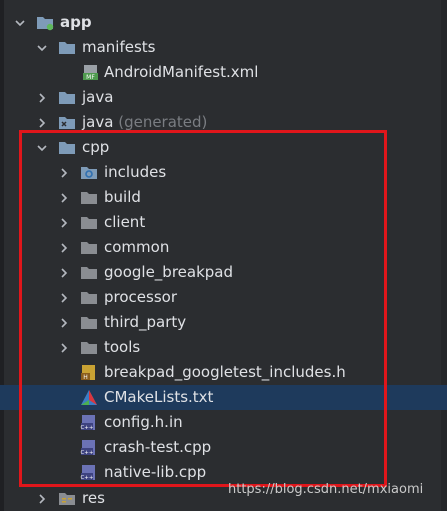 This screenshot has width=447, height=511. What do you see at coordinates (96, 147) in the screenshot?
I see `tree-label-cpp: cpp` at bounding box center [96, 147].